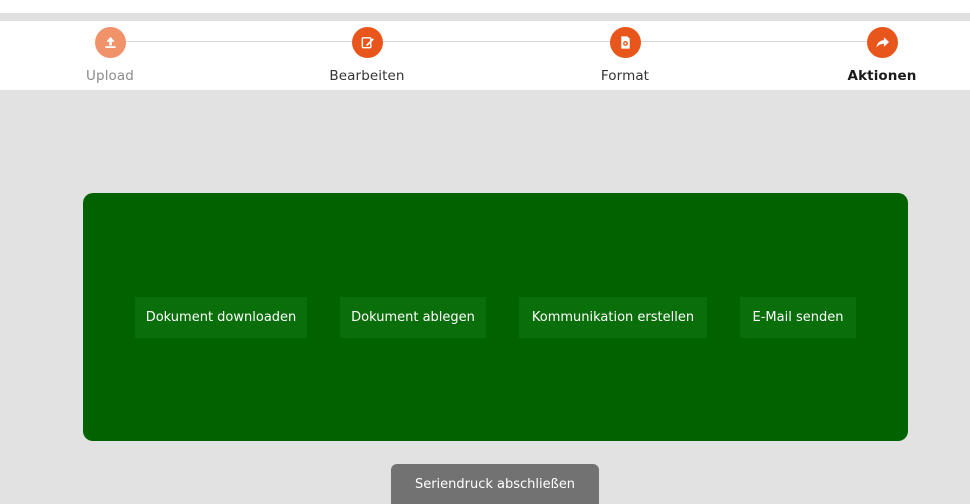 The height and width of the screenshot is (504, 970). What do you see at coordinates (613, 317) in the screenshot?
I see `create-communication-button: Kommunikation erstellen` at bounding box center [613, 317].